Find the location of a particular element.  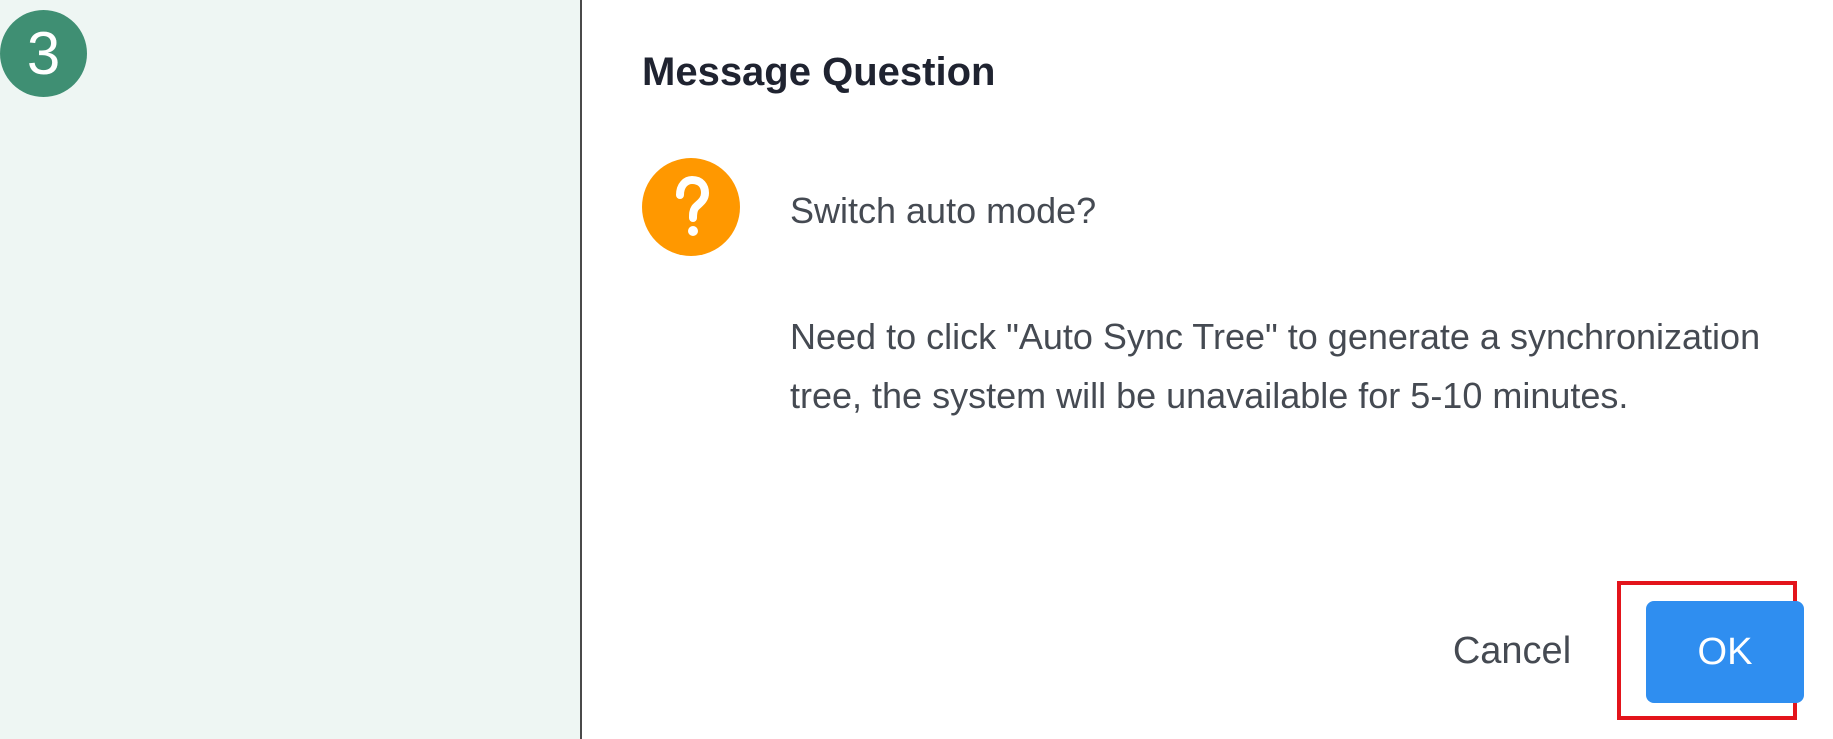

ok-button: OK is located at coordinates (1725, 652).